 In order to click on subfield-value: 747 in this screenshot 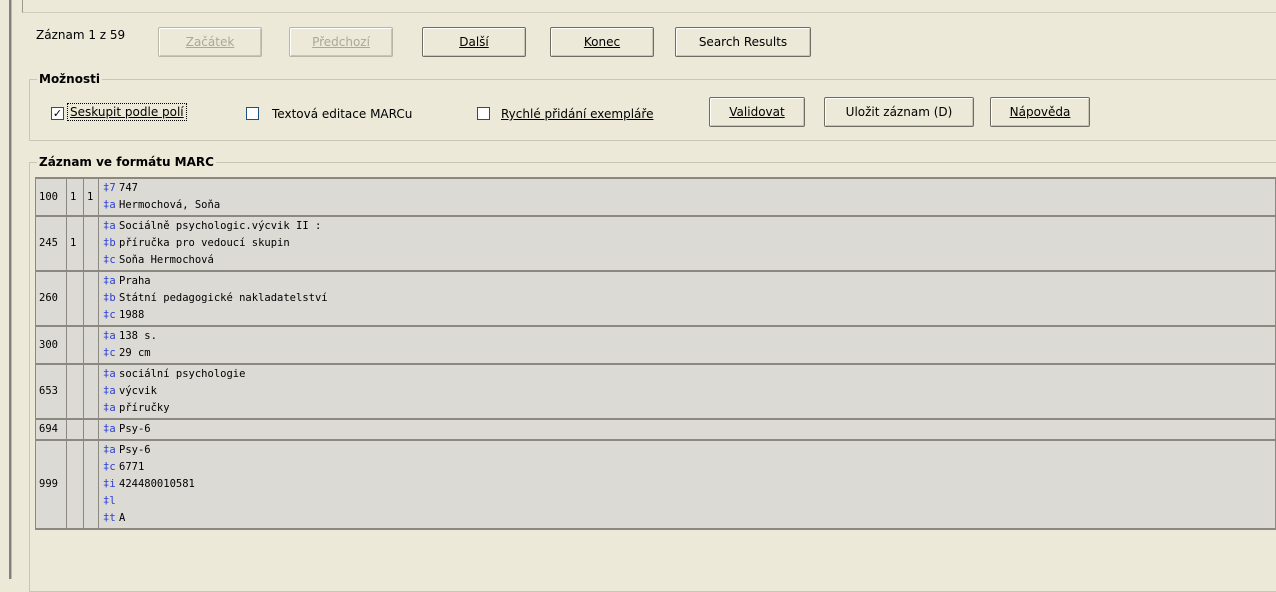, I will do `click(128, 188)`.